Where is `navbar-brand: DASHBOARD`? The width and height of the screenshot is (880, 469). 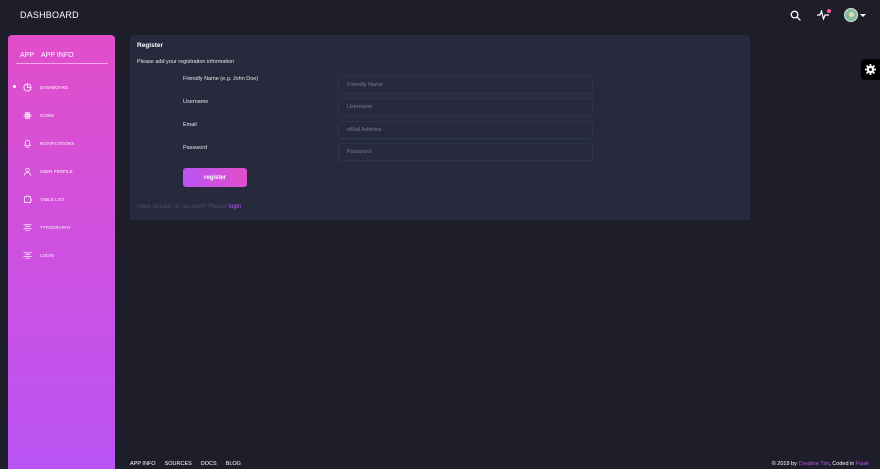
navbar-brand: DASHBOARD is located at coordinates (49, 15).